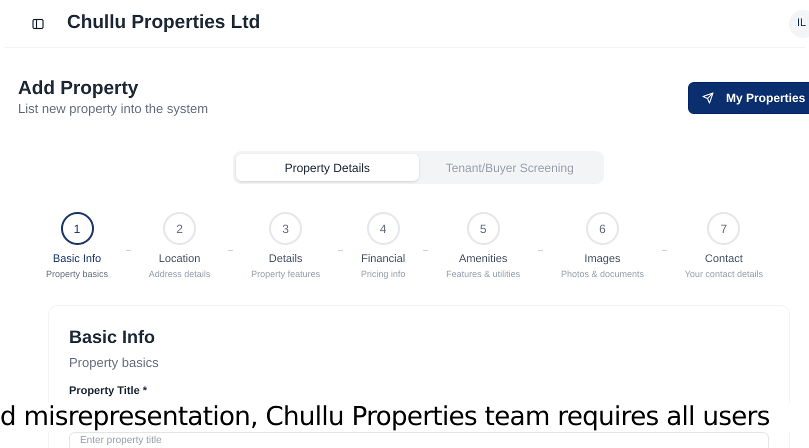 Image resolution: width=809 pixels, height=448 pixels. What do you see at coordinates (108, 391) in the screenshot?
I see `field-label: Property Title *` at bounding box center [108, 391].